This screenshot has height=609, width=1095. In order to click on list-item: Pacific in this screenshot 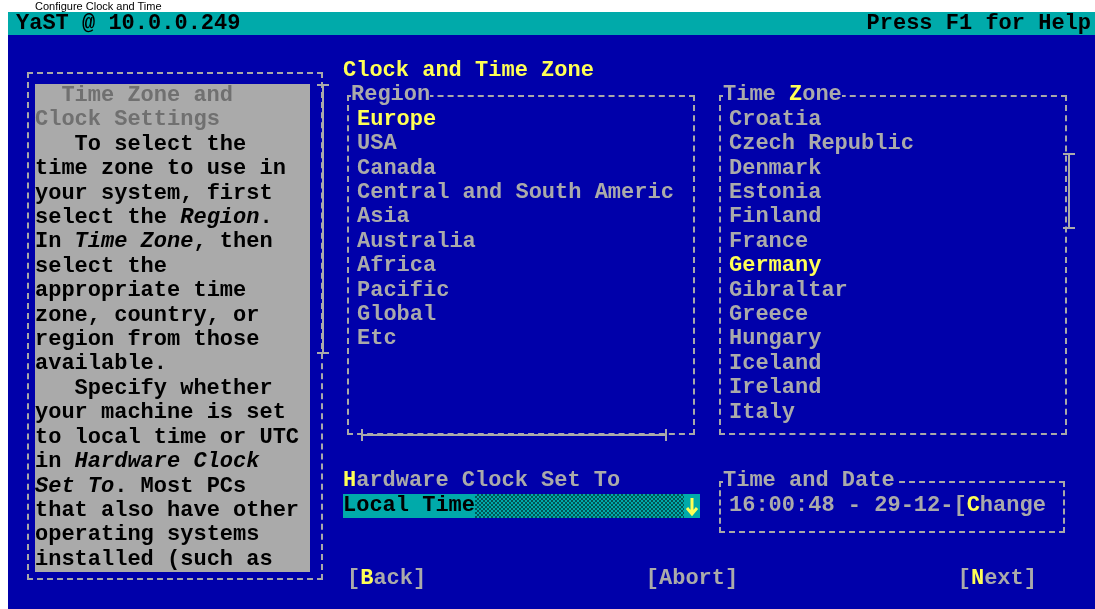, I will do `click(403, 291)`.